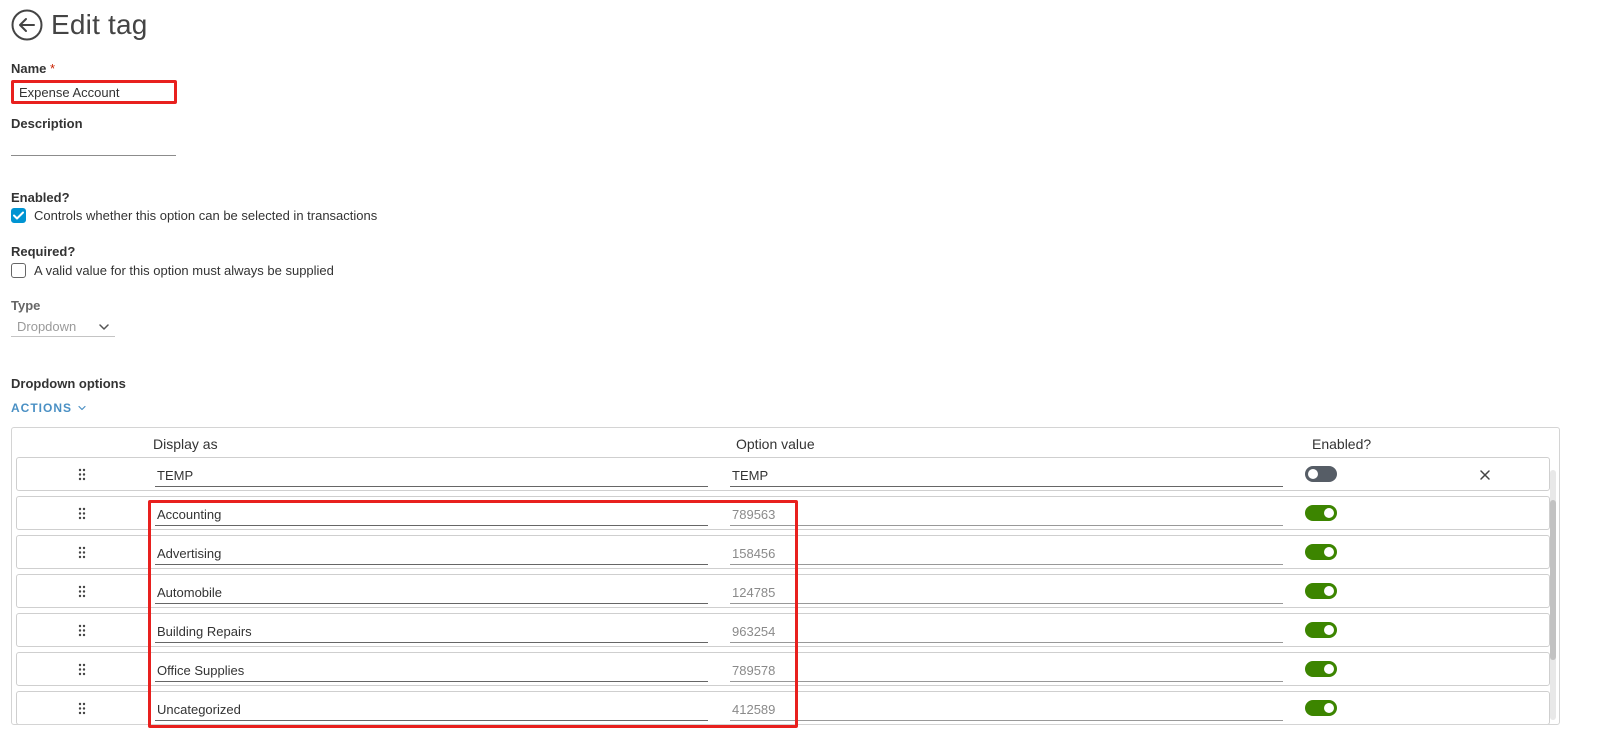  I want to click on actions-button: ACTIONS, so click(48, 408).